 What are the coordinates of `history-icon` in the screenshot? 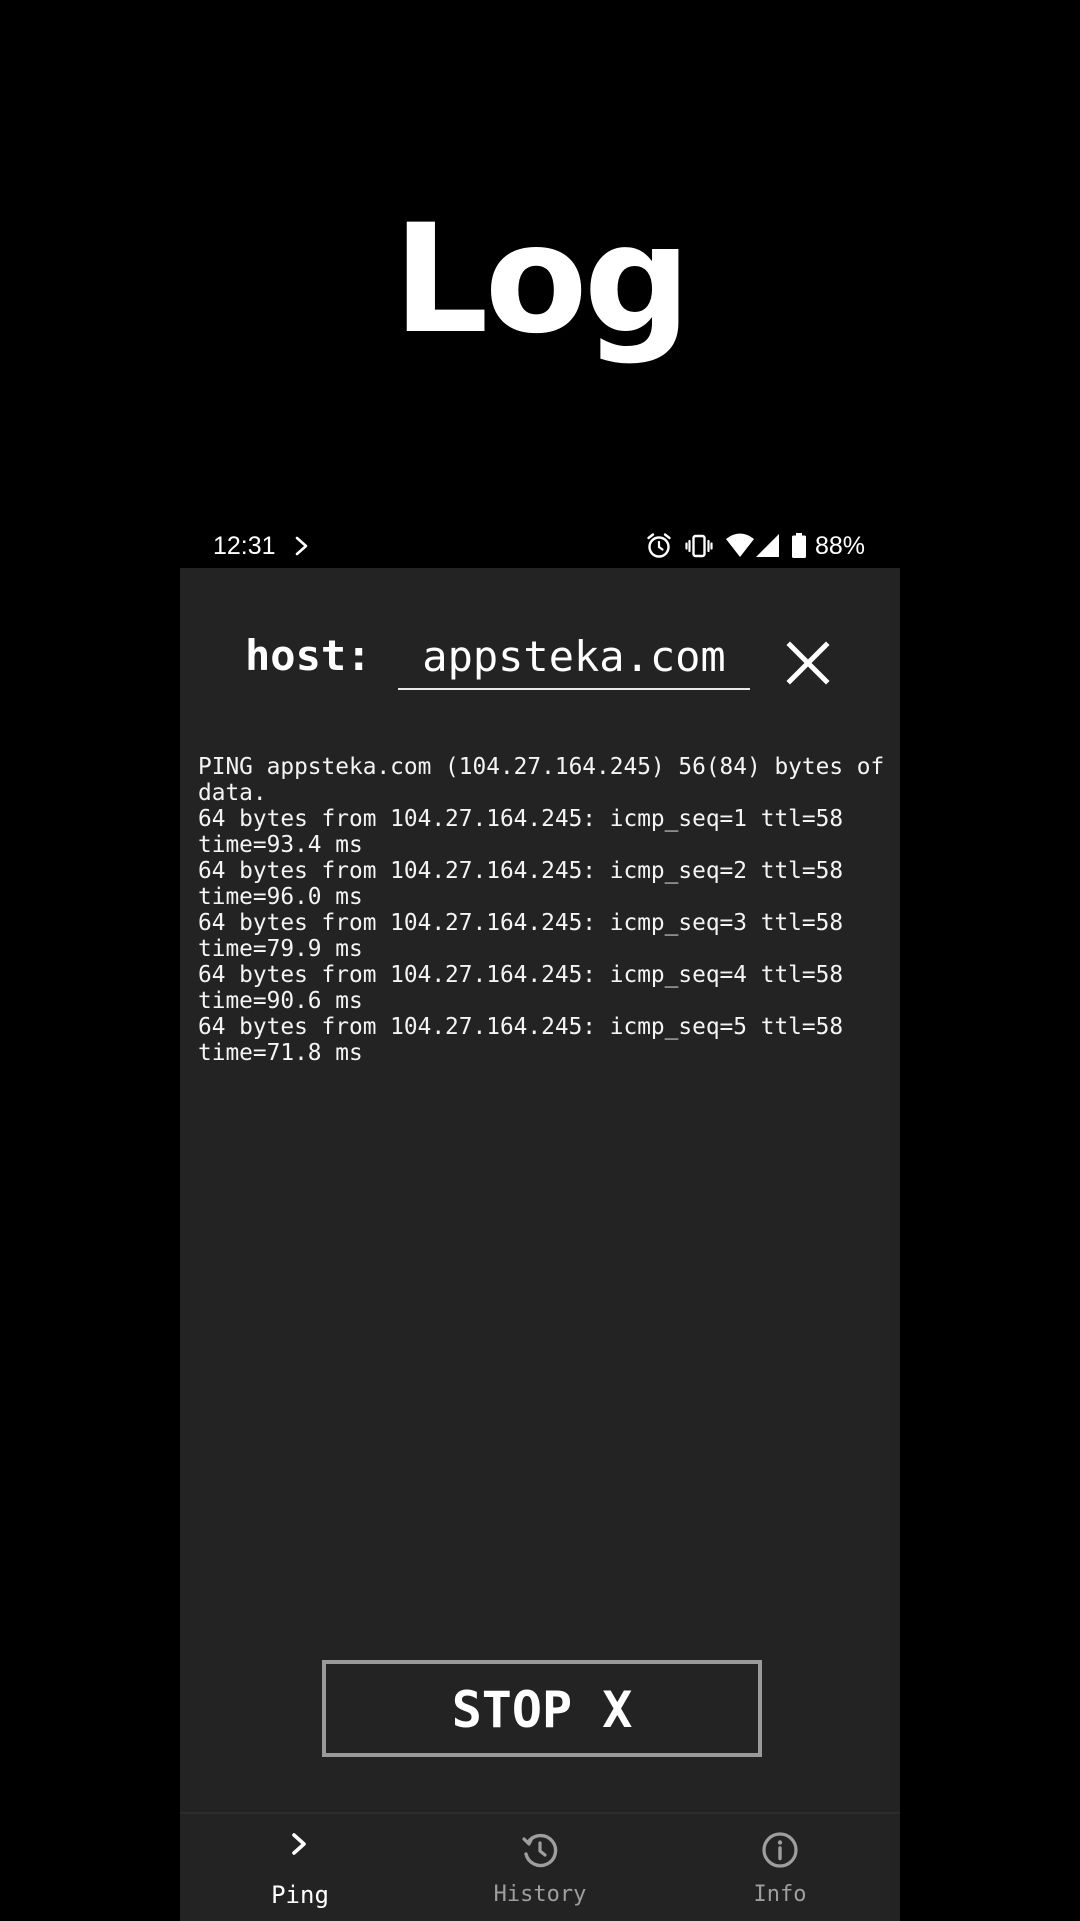 It's located at (540, 1850).